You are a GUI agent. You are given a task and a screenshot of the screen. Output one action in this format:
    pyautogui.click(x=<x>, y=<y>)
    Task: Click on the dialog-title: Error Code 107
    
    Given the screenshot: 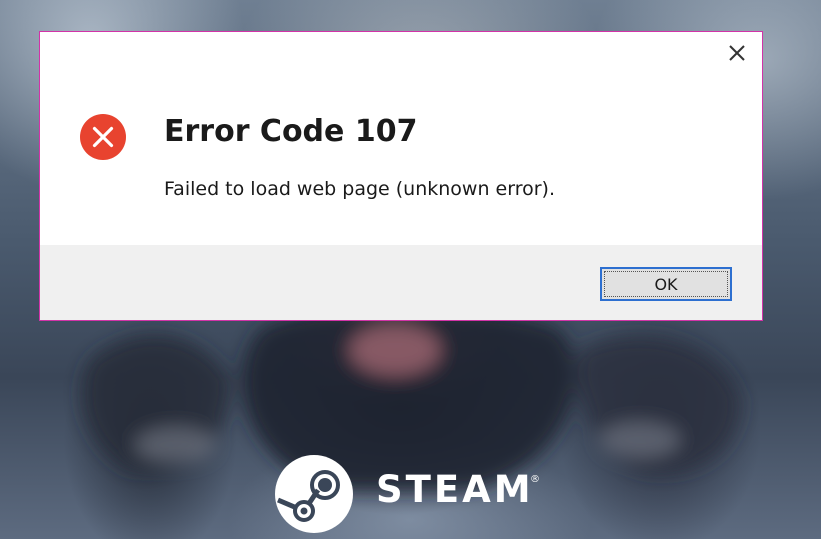 What is the action you would take?
    pyautogui.click(x=291, y=131)
    